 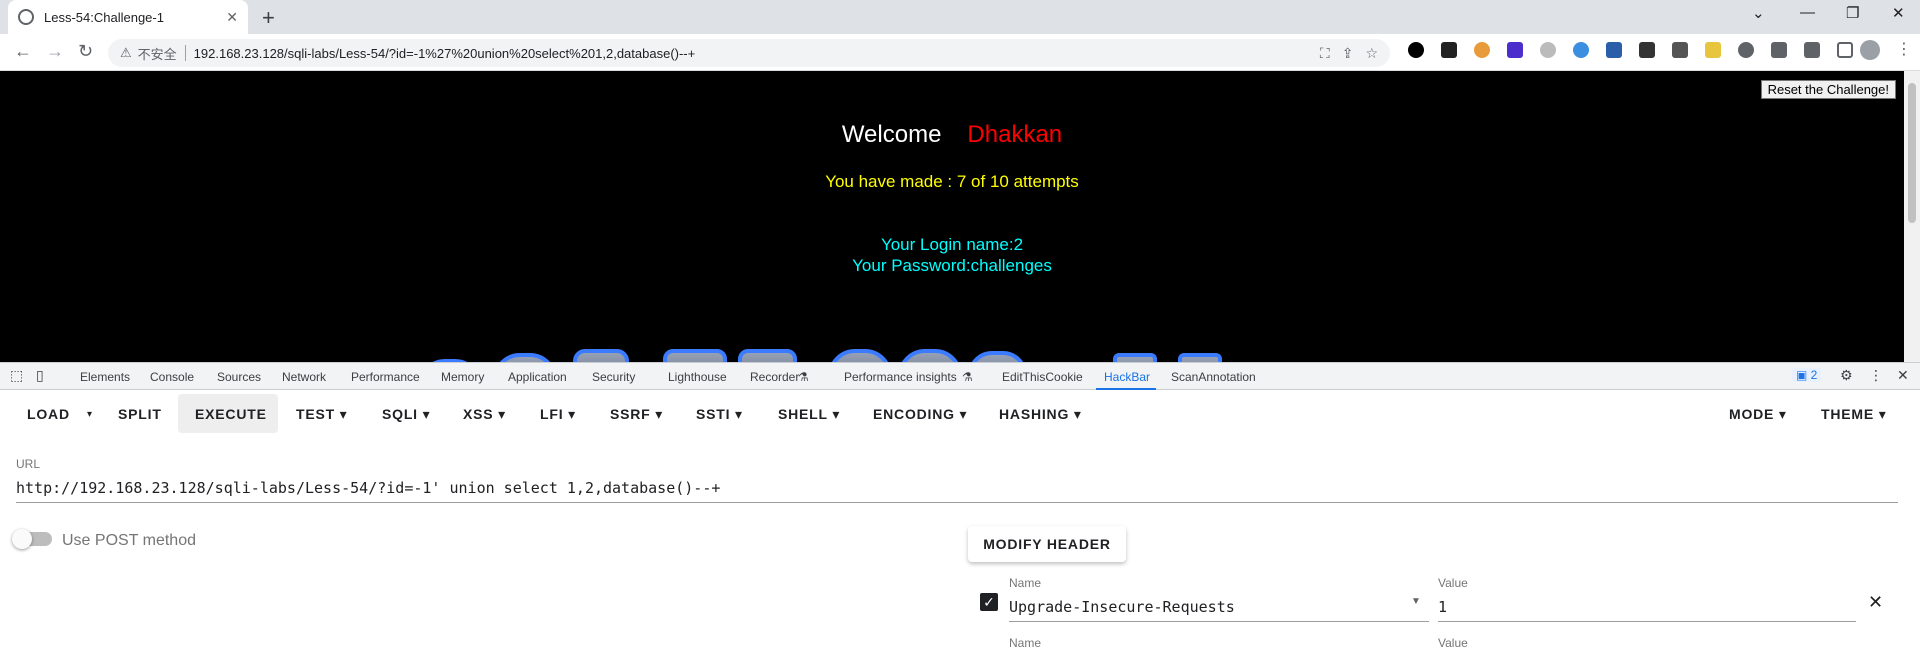 I want to click on user-name: Dhakkan, so click(x=1015, y=134).